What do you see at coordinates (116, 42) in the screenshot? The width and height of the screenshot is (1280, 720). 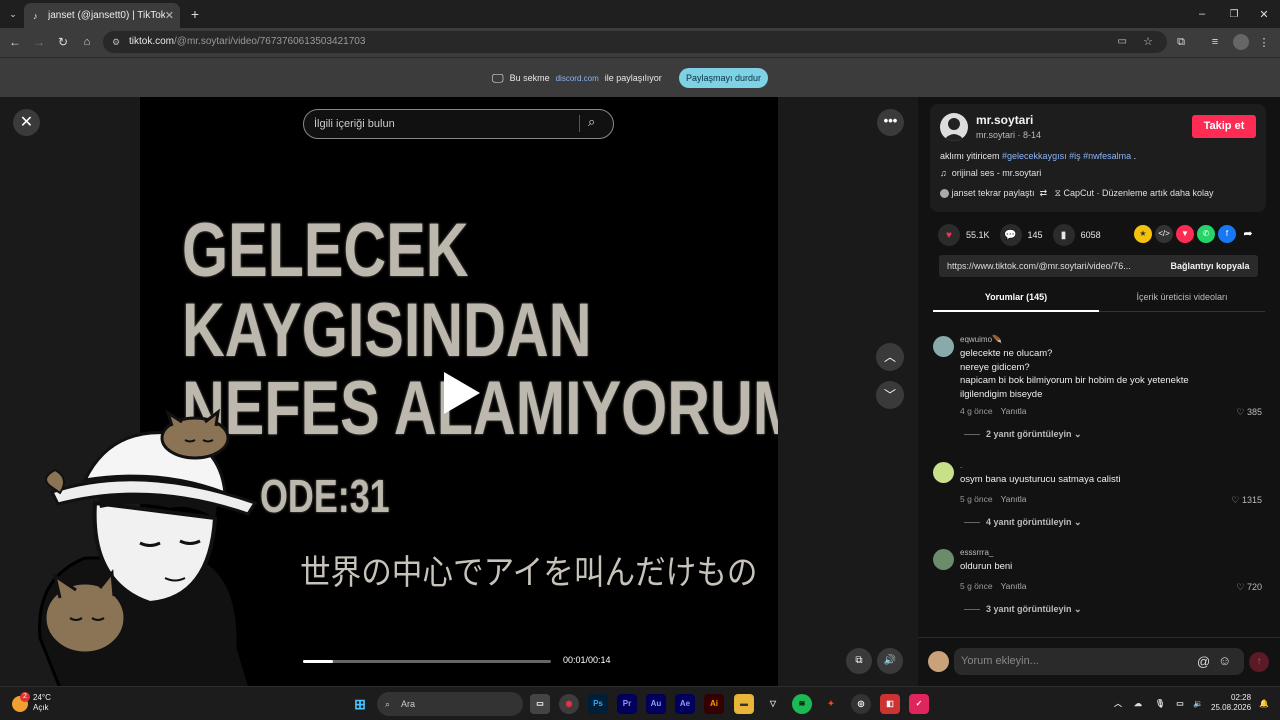 I see `site-info-icon: ⚙` at bounding box center [116, 42].